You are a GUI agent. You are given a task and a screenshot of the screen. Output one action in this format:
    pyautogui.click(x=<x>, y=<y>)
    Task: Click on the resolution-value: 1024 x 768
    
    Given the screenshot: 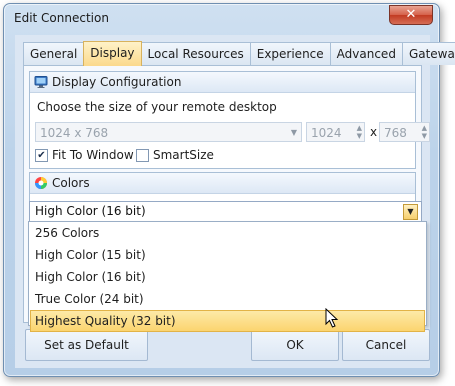 What is the action you would take?
    pyautogui.click(x=74, y=133)
    